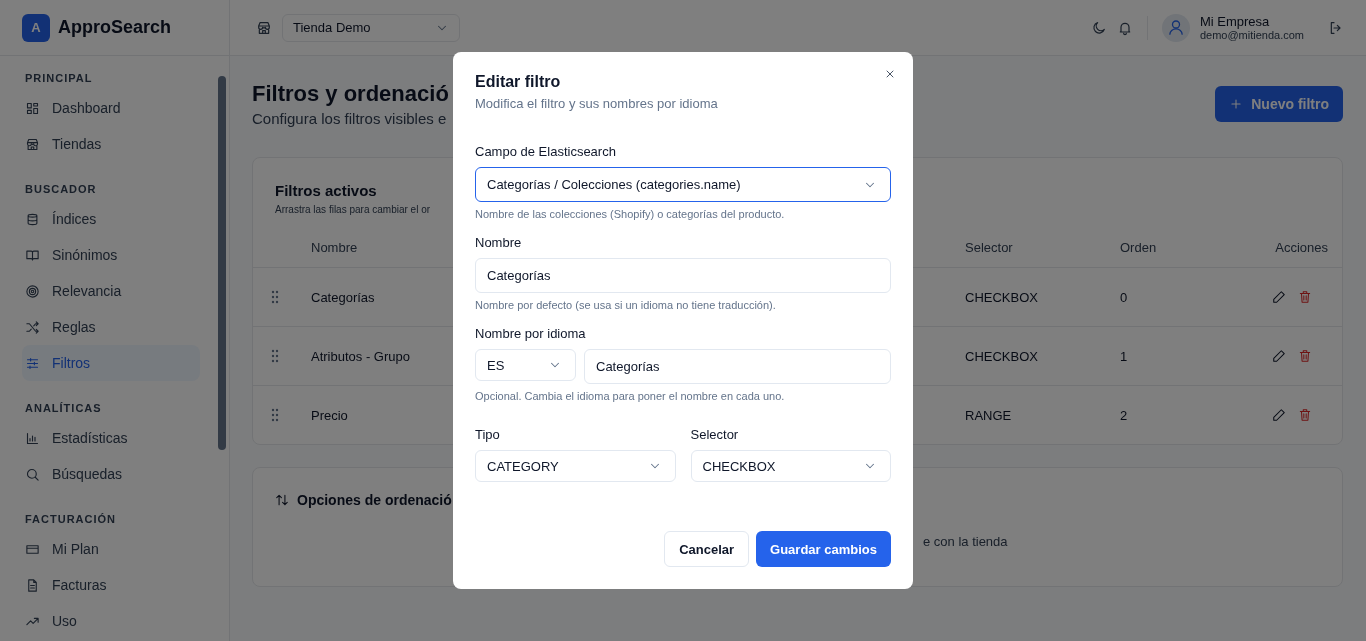 Image resolution: width=1366 pixels, height=641 pixels. What do you see at coordinates (360, 356) in the screenshot?
I see `table-cell: Atributos - Grupo` at bounding box center [360, 356].